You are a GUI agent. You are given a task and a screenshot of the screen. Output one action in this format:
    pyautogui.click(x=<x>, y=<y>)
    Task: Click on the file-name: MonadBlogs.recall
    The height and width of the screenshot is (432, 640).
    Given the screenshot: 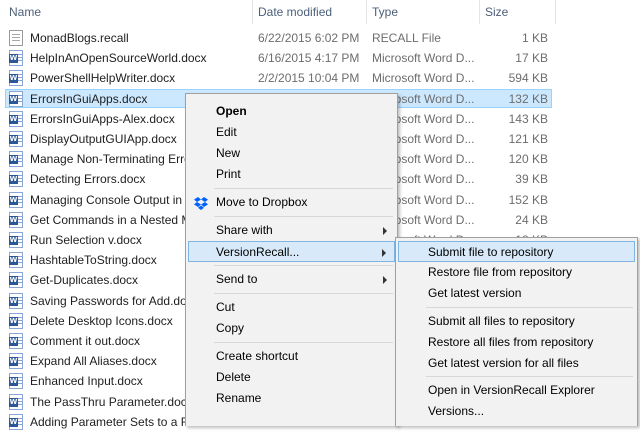 What is the action you would take?
    pyautogui.click(x=79, y=38)
    